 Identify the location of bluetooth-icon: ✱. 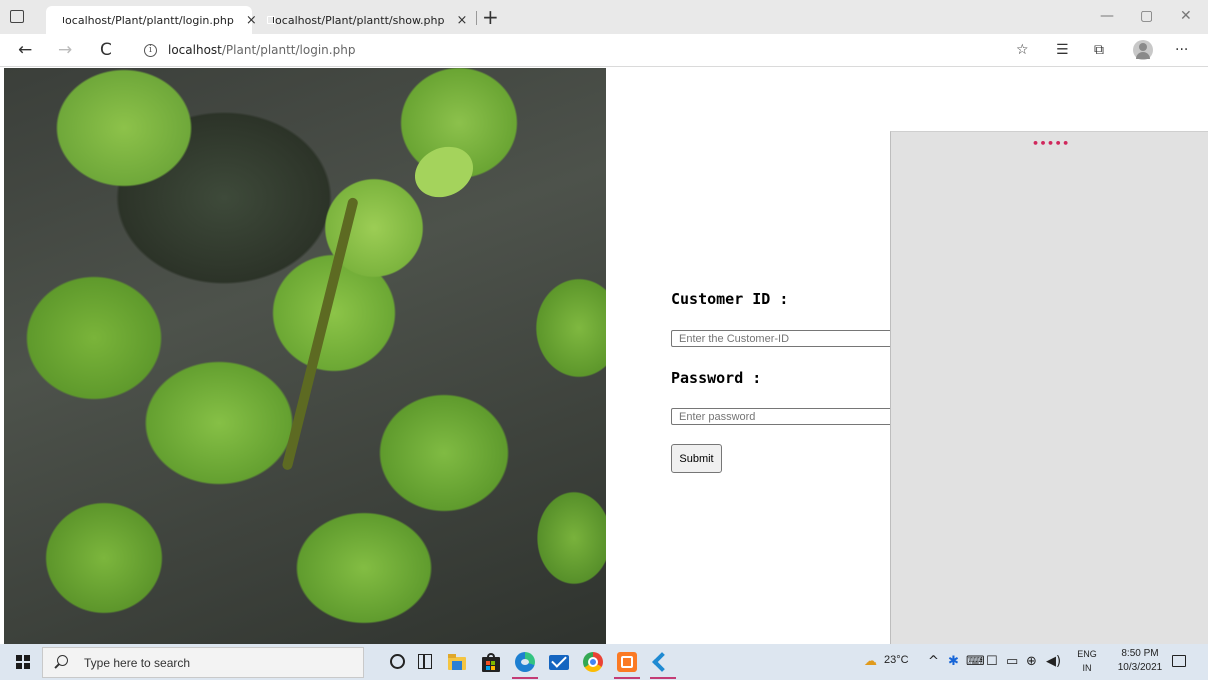
(953, 661).